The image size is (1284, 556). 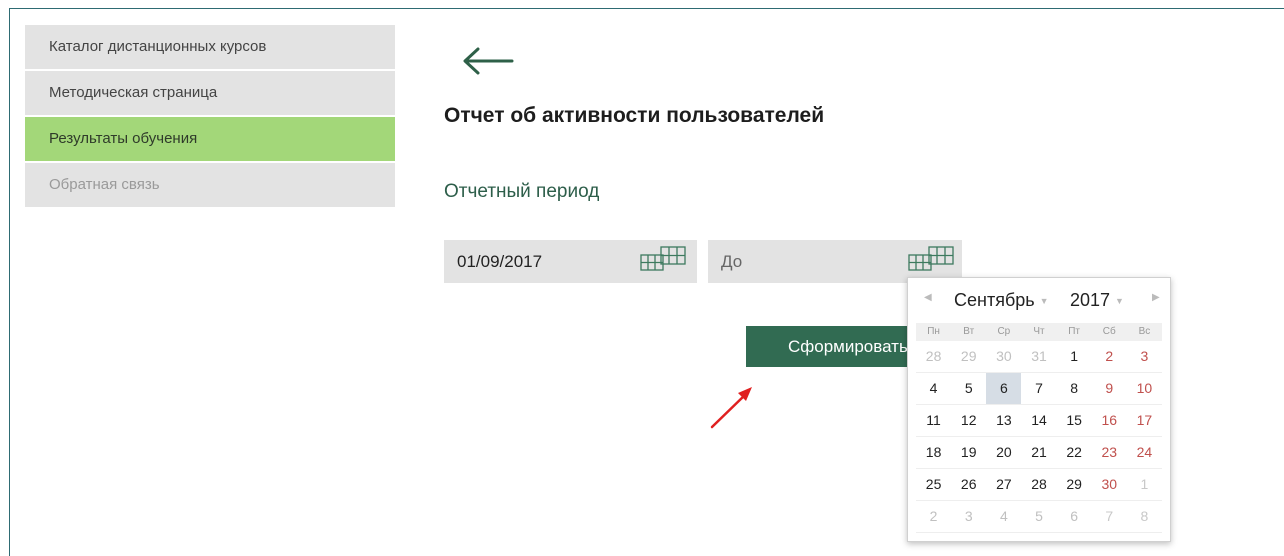 What do you see at coordinates (1003, 484) in the screenshot?
I see `calendar-day: 27` at bounding box center [1003, 484].